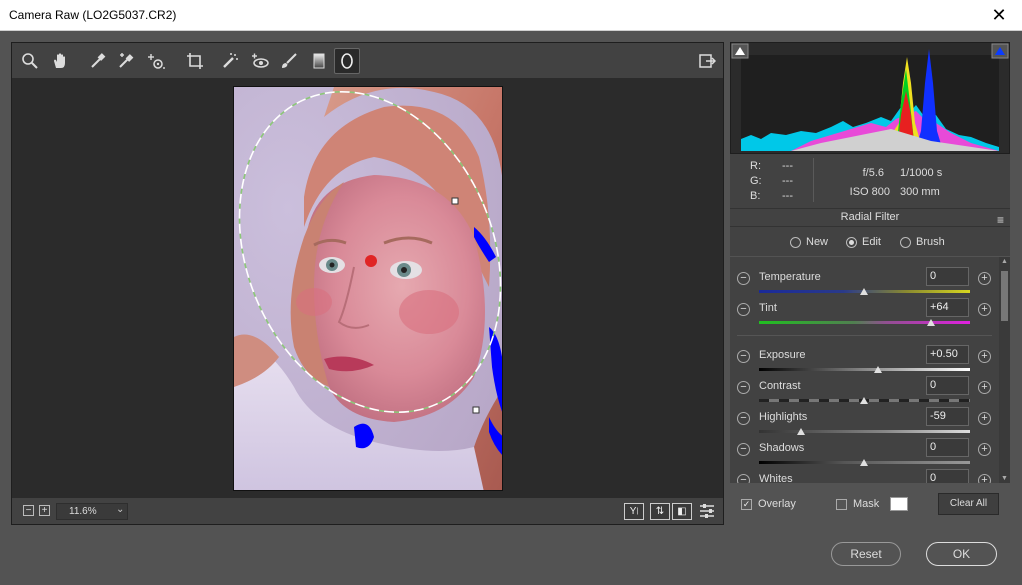  Describe the element at coordinates (873, 173) in the screenshot. I see `aperture: f/5.6` at that location.